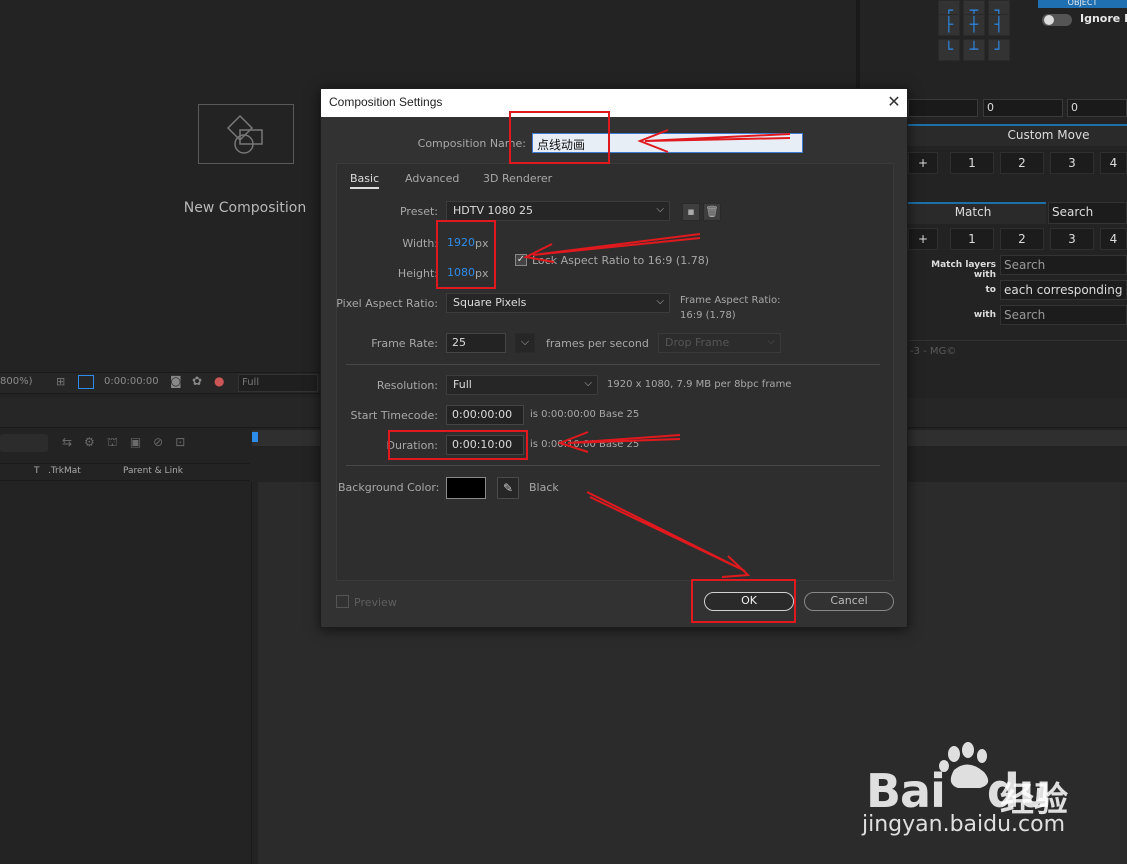  I want to click on annotation-arrow-ok, so click(666, 531).